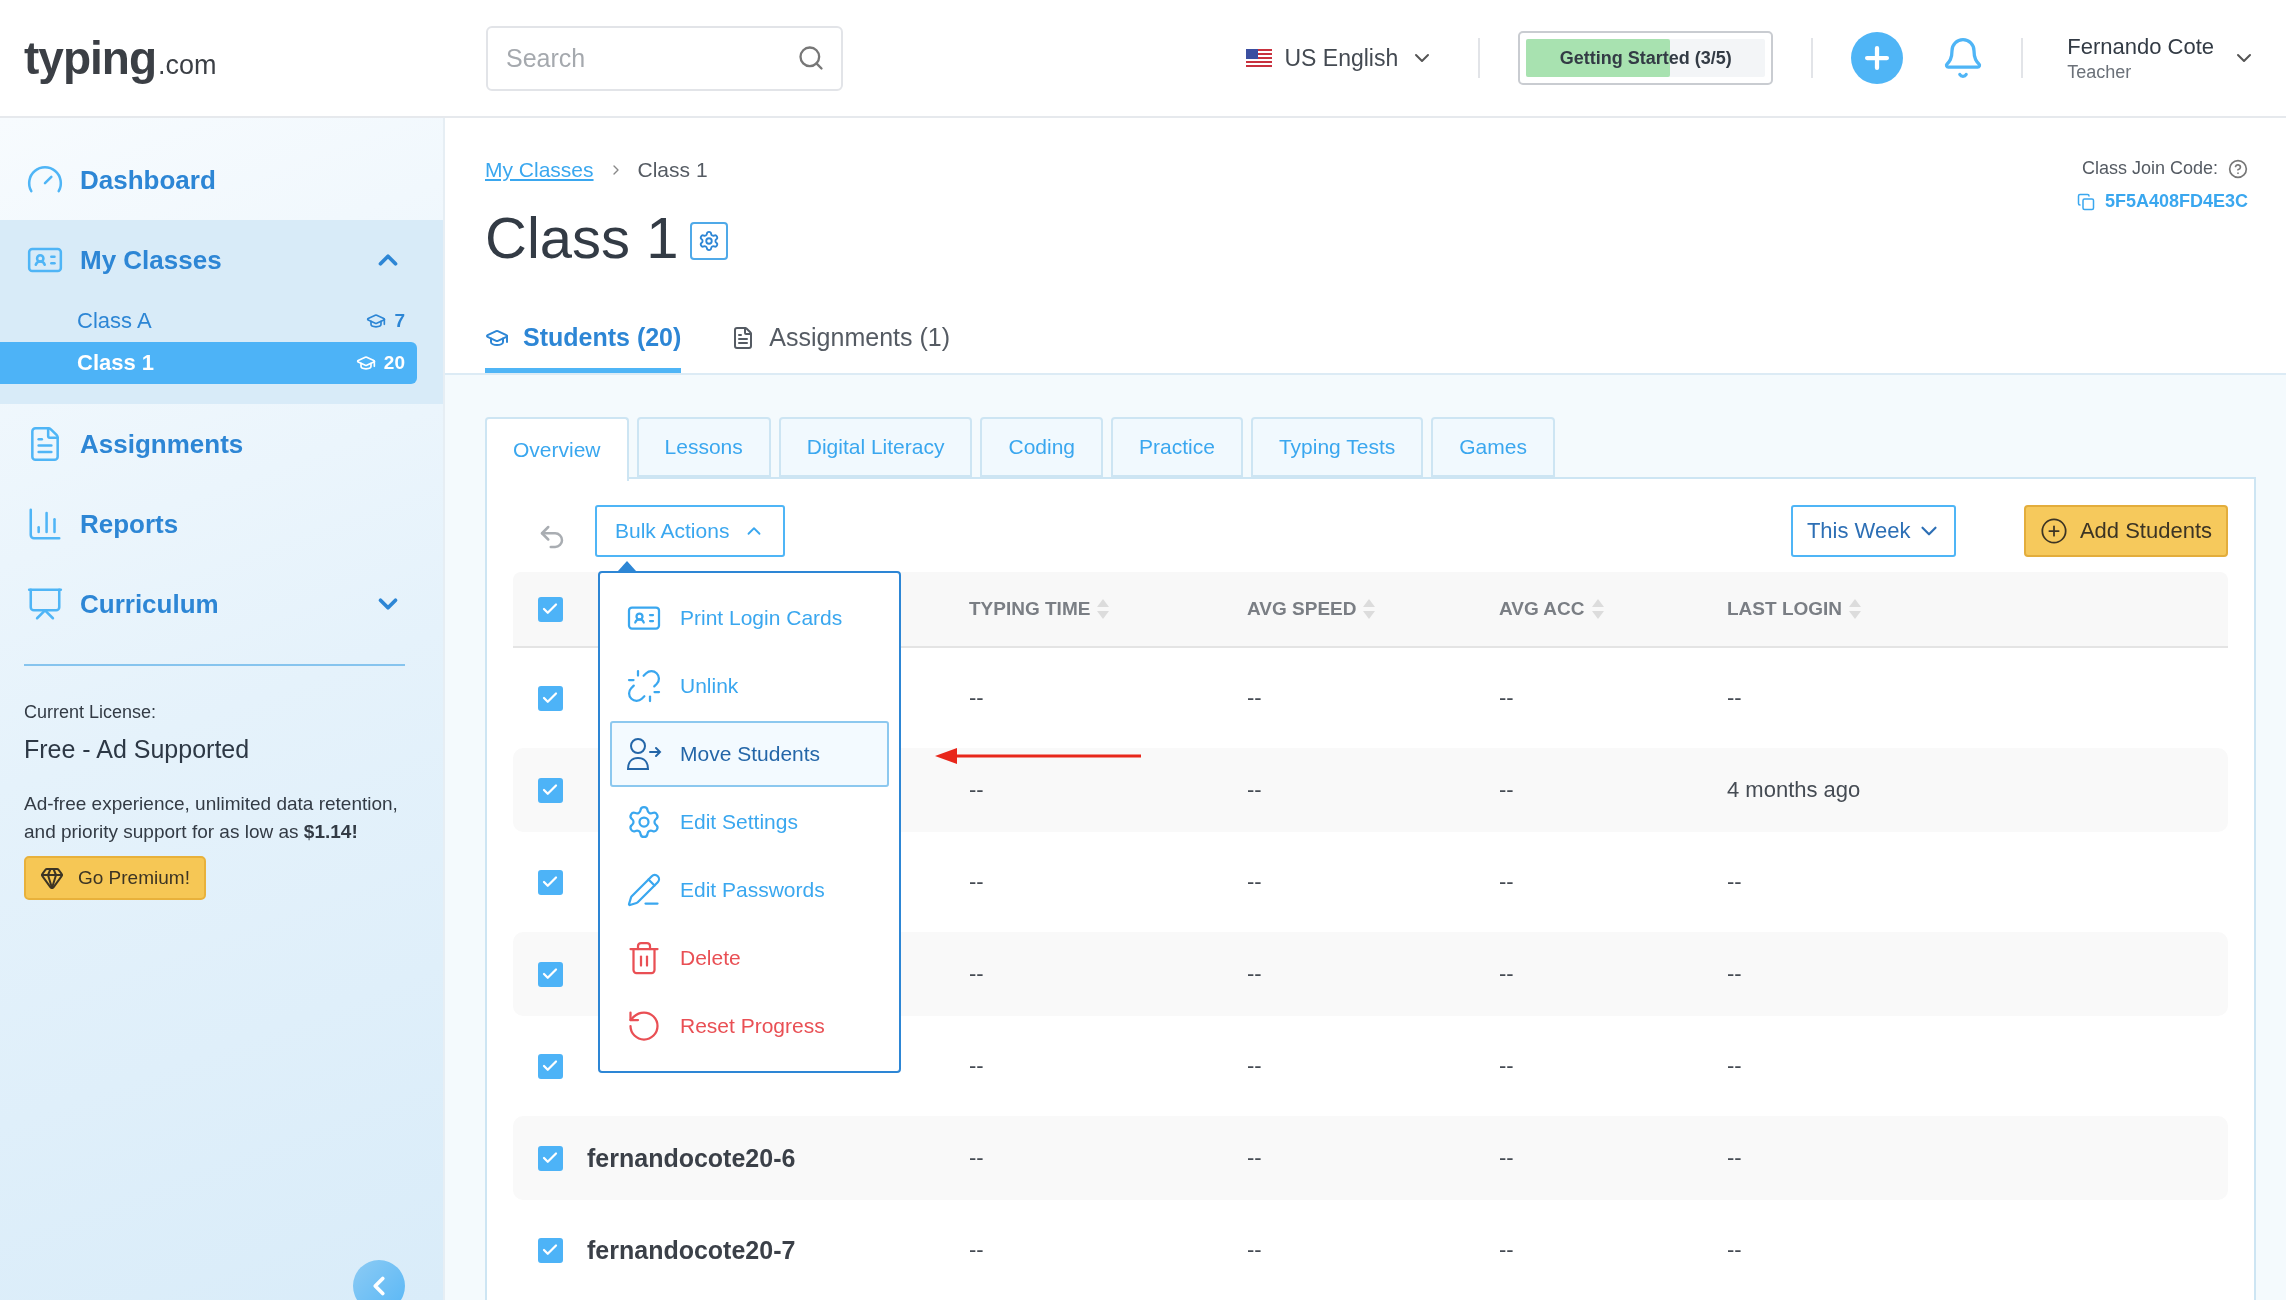  I want to click on search-icon, so click(811, 57).